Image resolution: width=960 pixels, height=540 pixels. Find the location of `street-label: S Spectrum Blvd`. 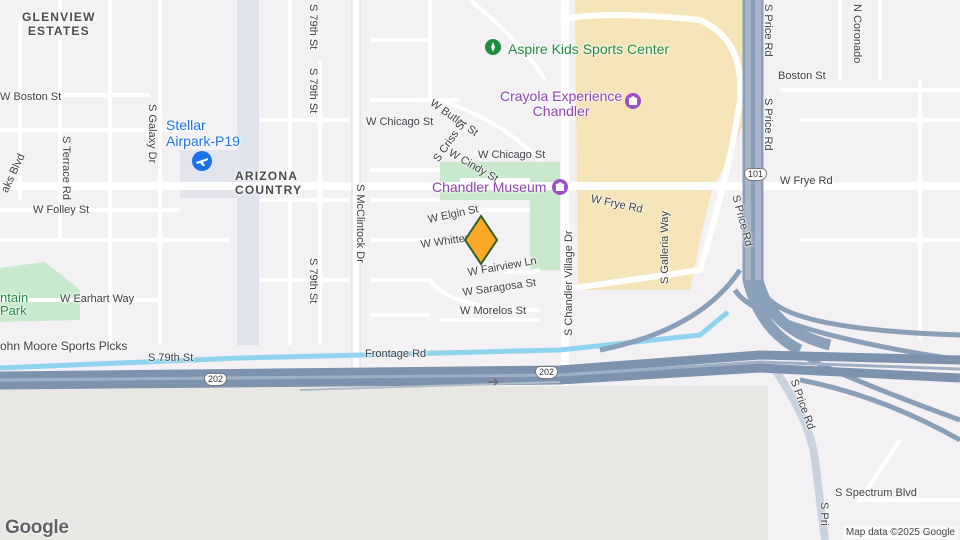

street-label: S Spectrum Blvd is located at coordinates (876, 493).